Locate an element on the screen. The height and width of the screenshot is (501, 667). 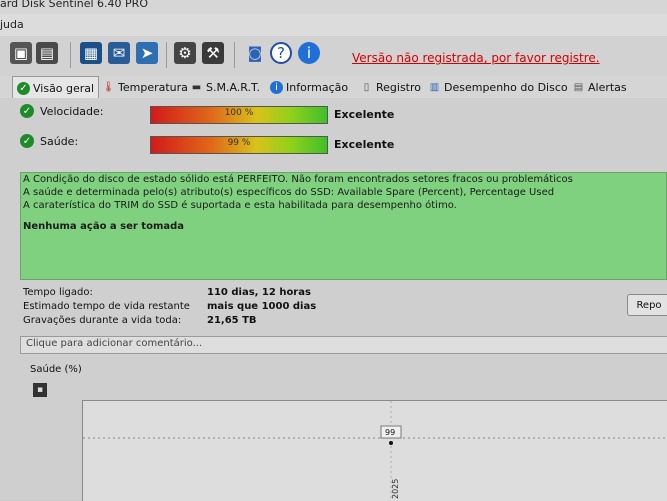
data-point is located at coordinates (391, 443).